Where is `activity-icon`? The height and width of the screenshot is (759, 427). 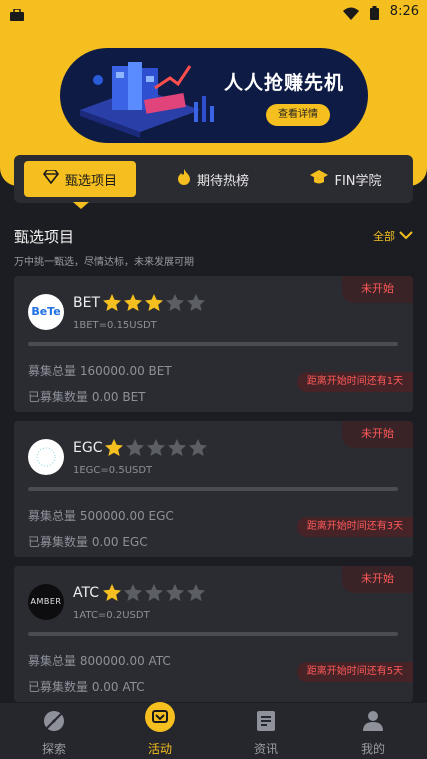
activity-icon is located at coordinates (160, 719).